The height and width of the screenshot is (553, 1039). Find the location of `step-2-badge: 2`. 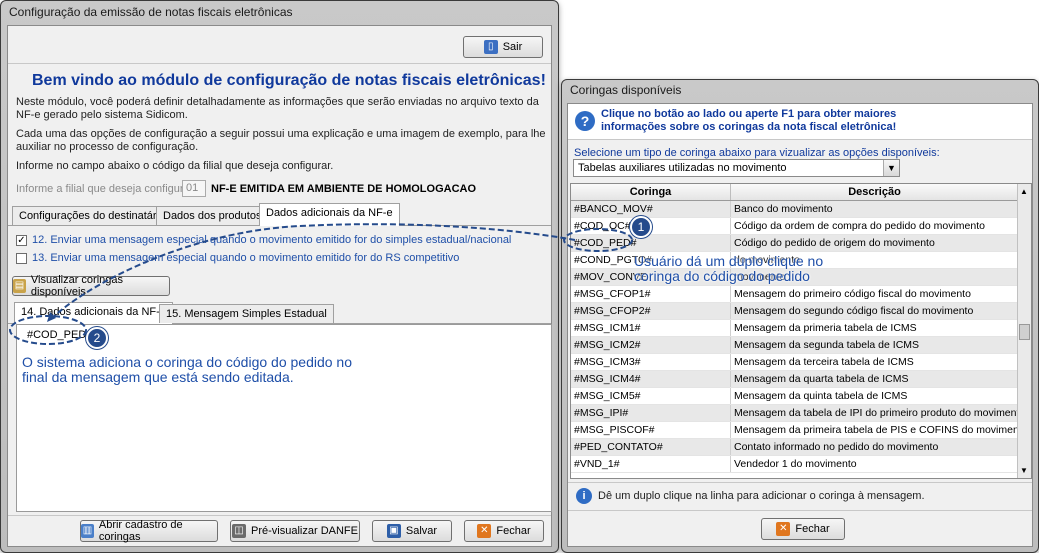

step-2-badge: 2 is located at coordinates (97, 338).